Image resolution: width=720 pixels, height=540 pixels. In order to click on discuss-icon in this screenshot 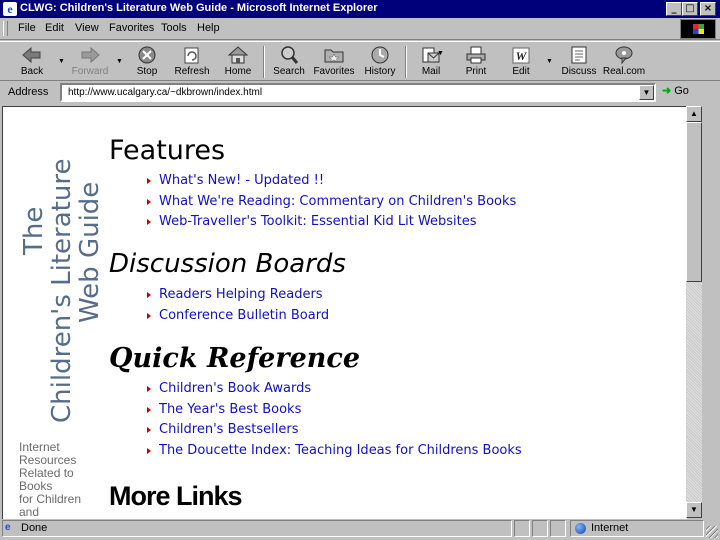, I will do `click(579, 55)`.